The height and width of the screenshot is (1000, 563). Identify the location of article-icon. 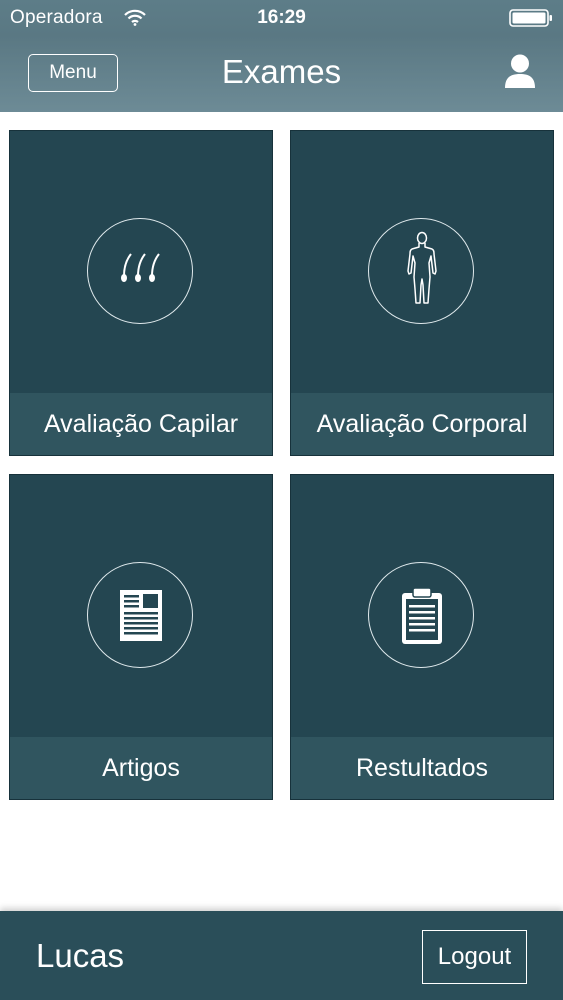
(140, 615).